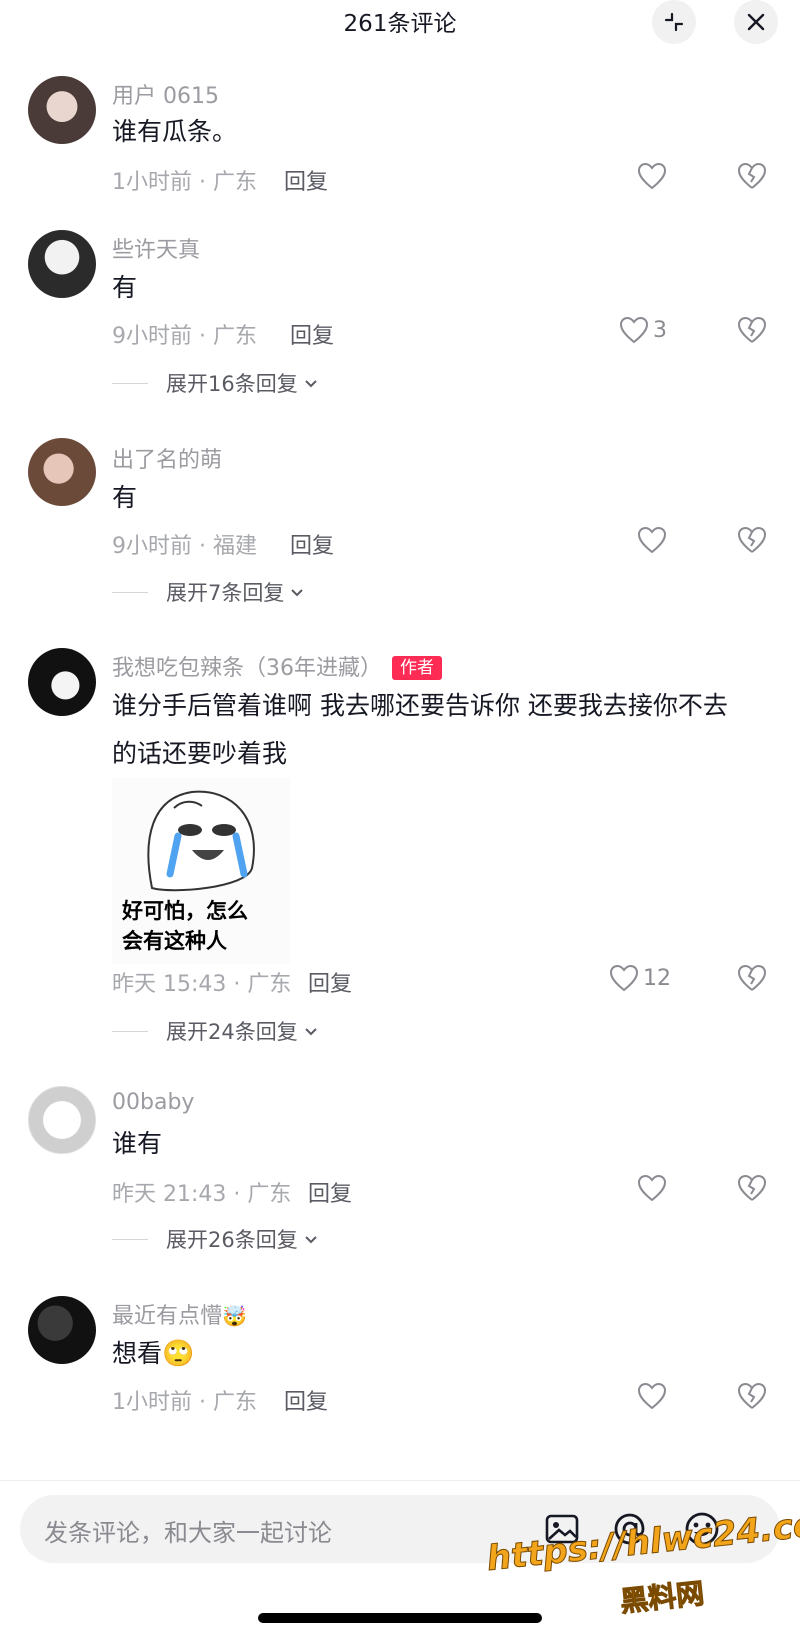 The image size is (800, 1636). I want to click on sticker-caption: 好可怕，怎么 会有这种人, so click(185, 926).